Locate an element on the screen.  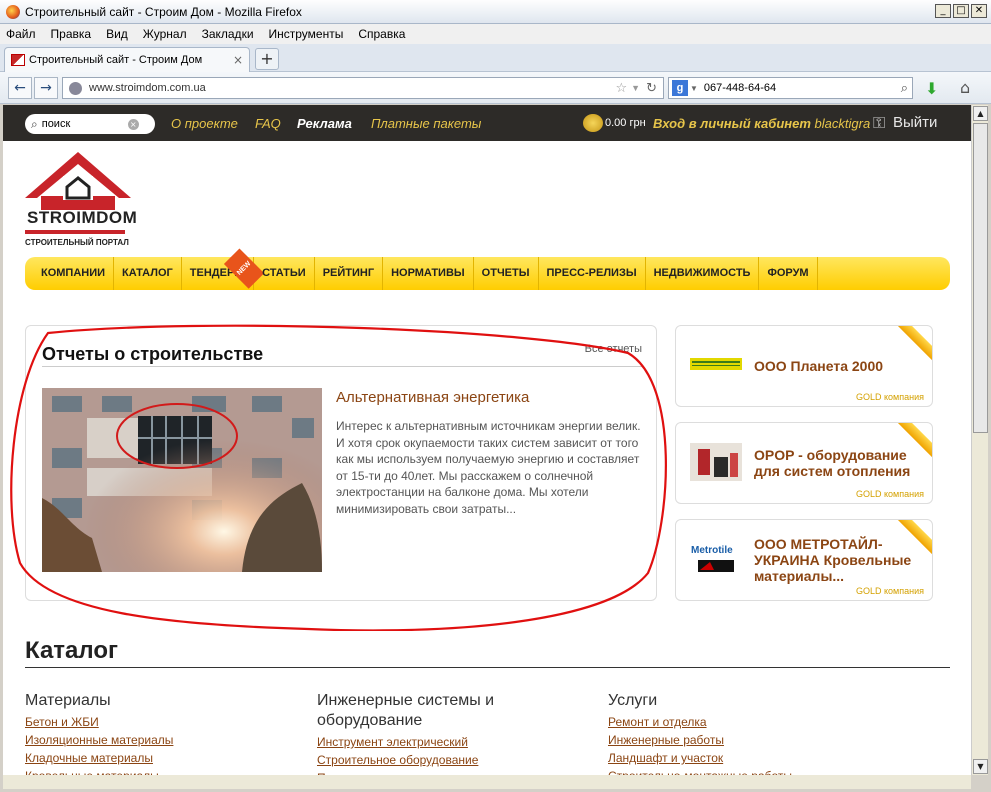
site-logo: STROIMDOM СТРОИТЕЛЬНЫЙ ПОРТАЛ is located at coordinates (80, 200).